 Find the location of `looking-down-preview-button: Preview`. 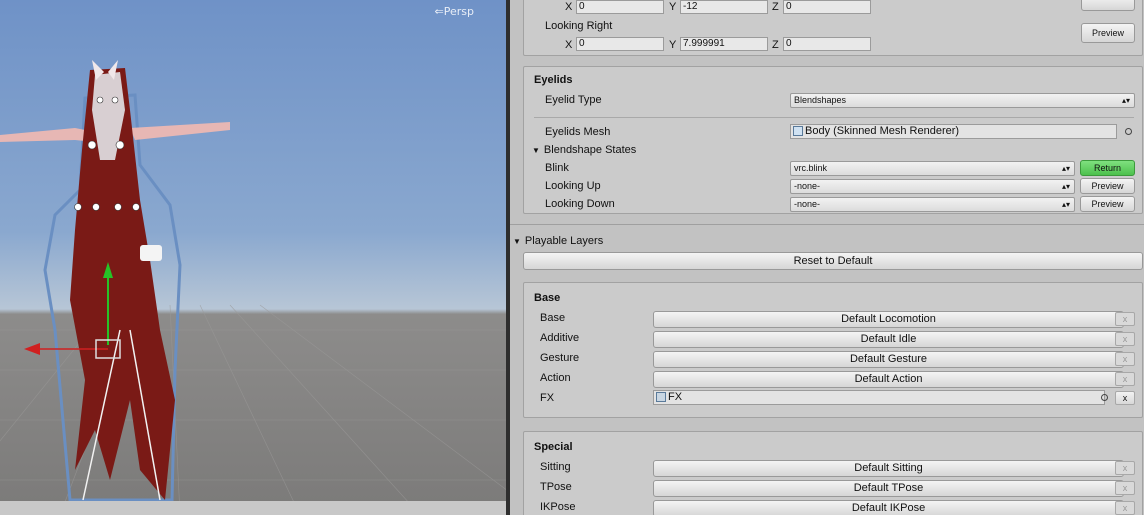

looking-down-preview-button: Preview is located at coordinates (1107, 204).